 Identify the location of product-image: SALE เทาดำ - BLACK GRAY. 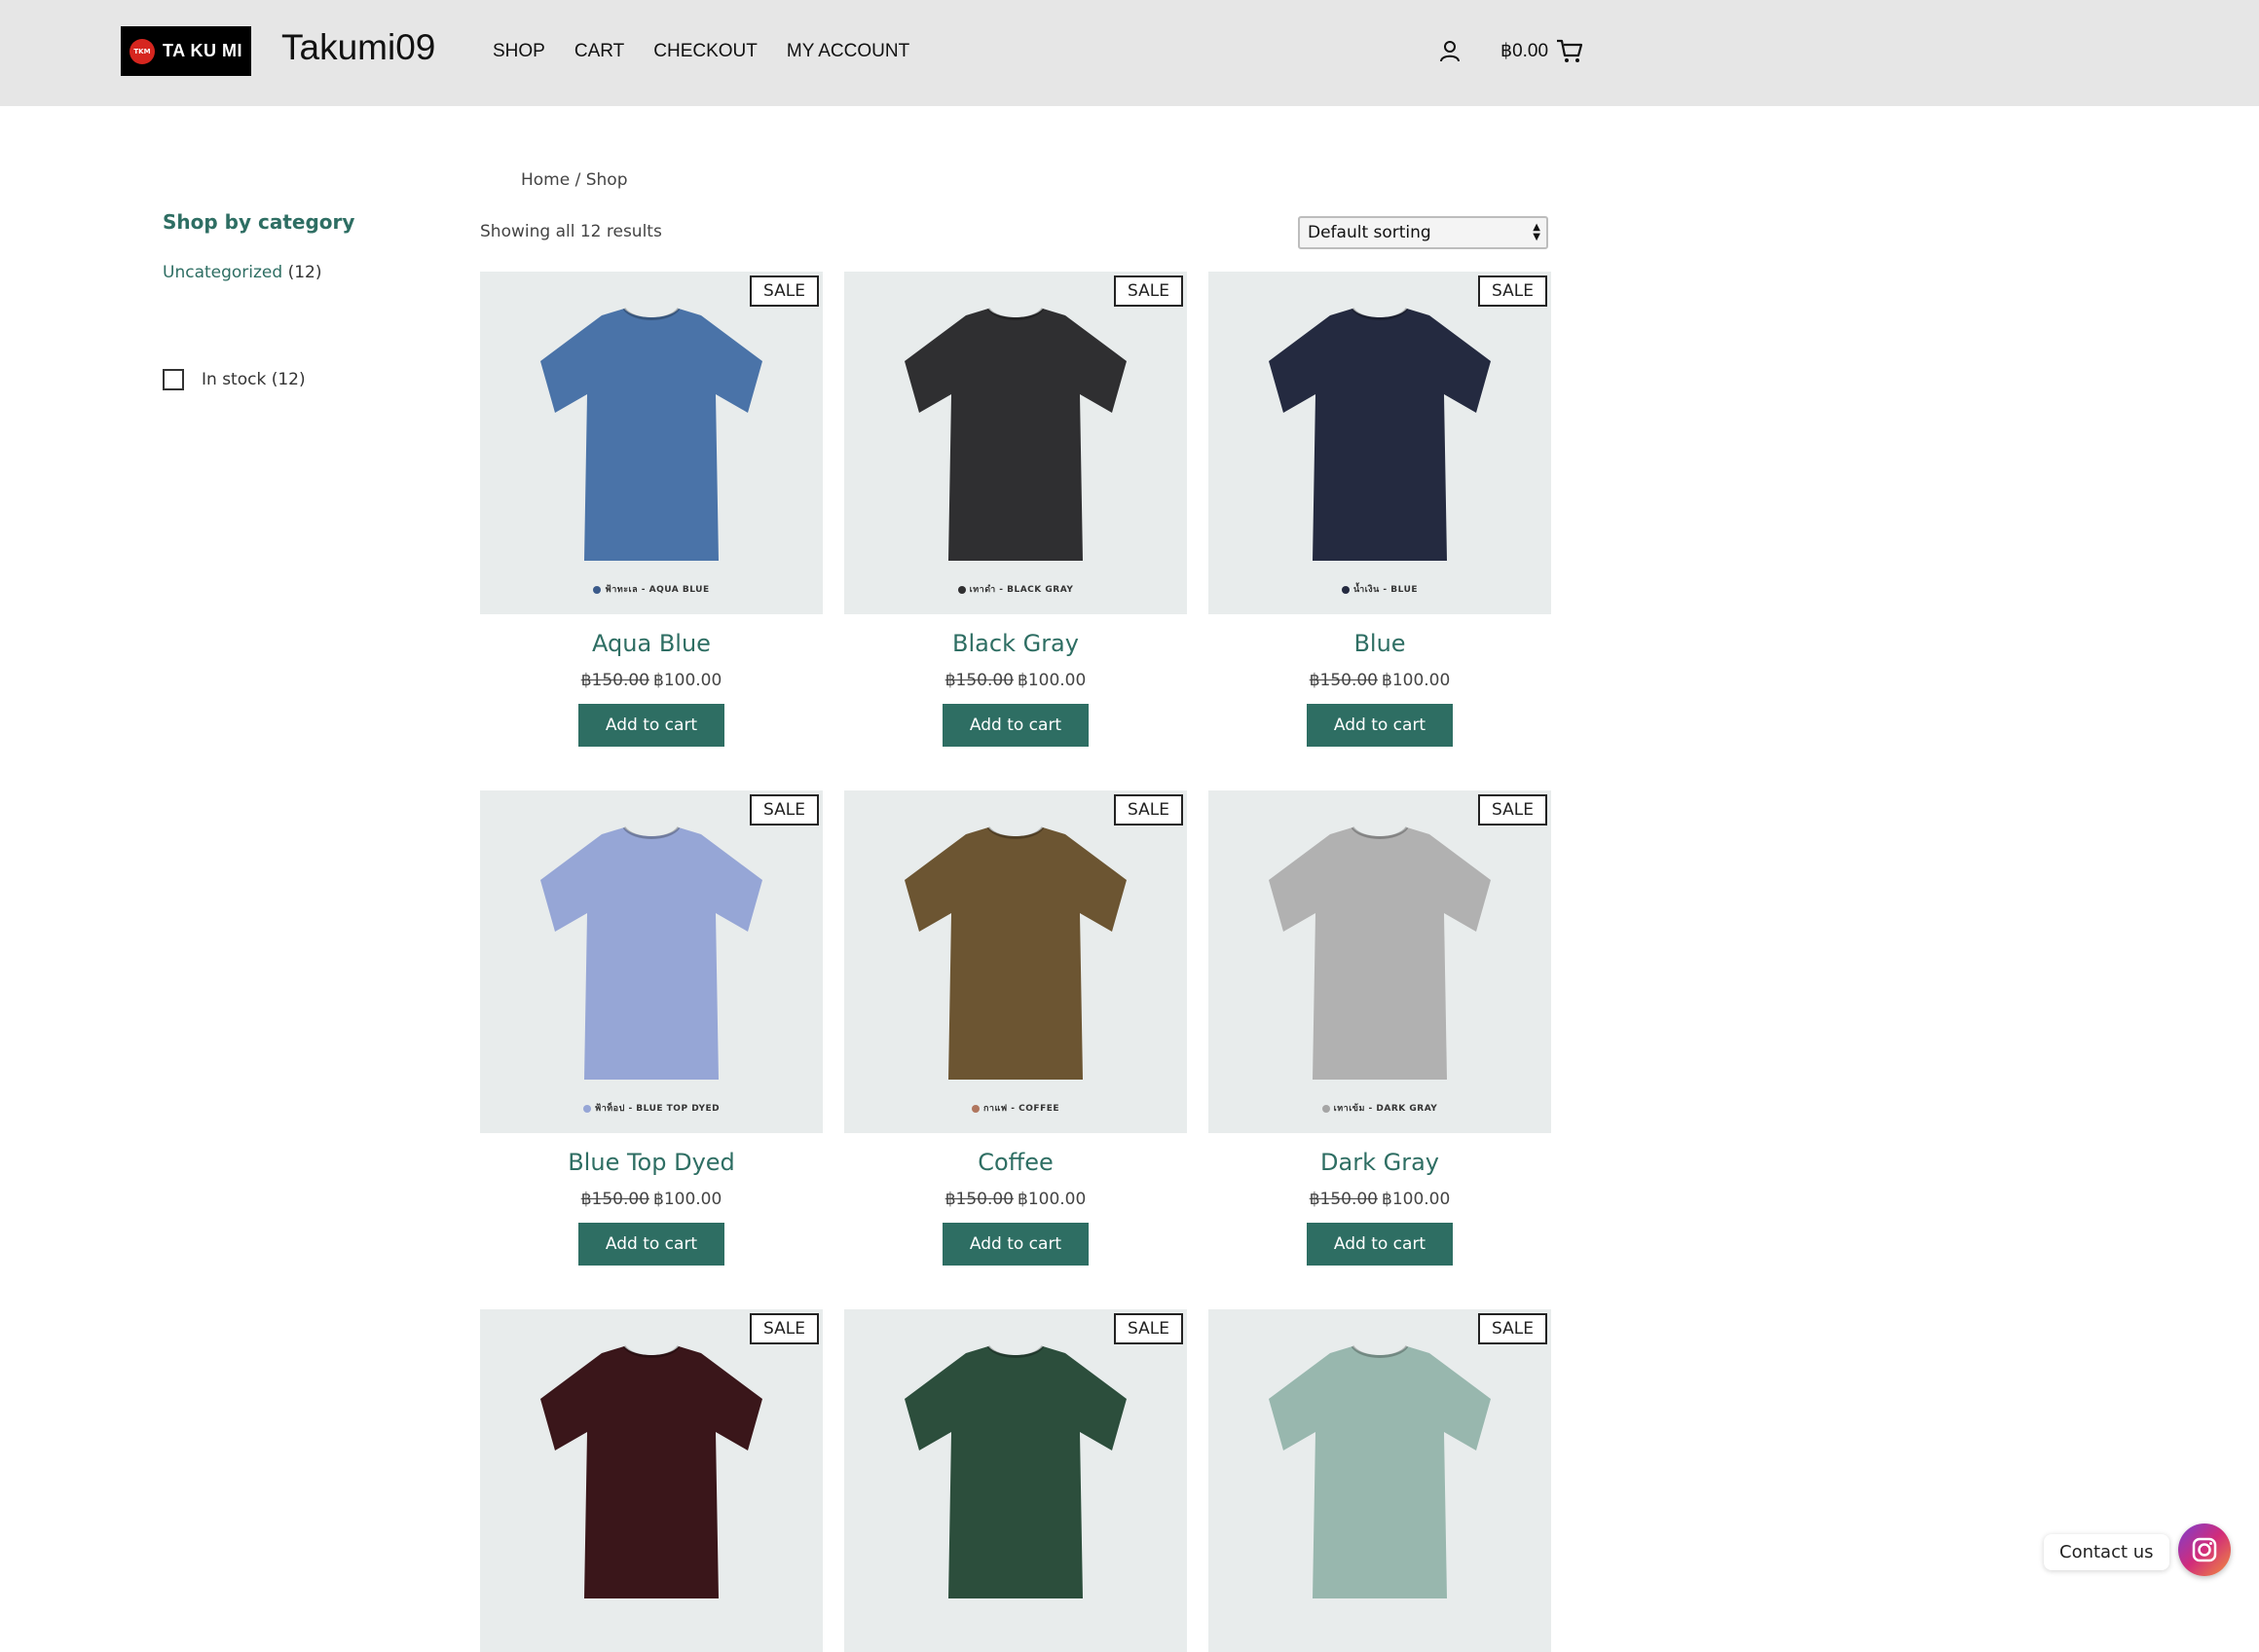
(1015, 443).